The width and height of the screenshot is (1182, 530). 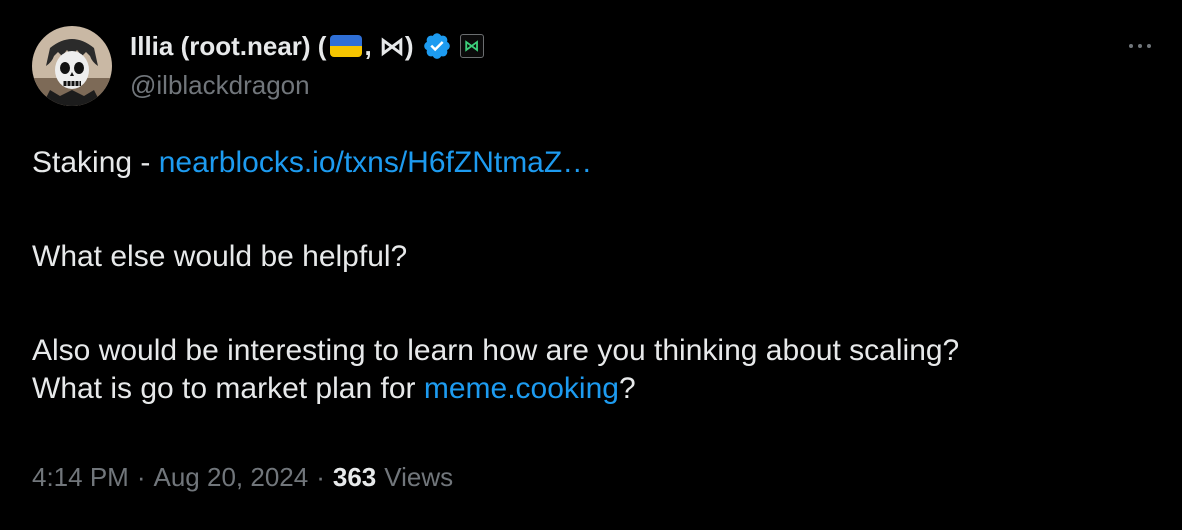 I want to click on question-mark: ?, so click(x=627, y=388).